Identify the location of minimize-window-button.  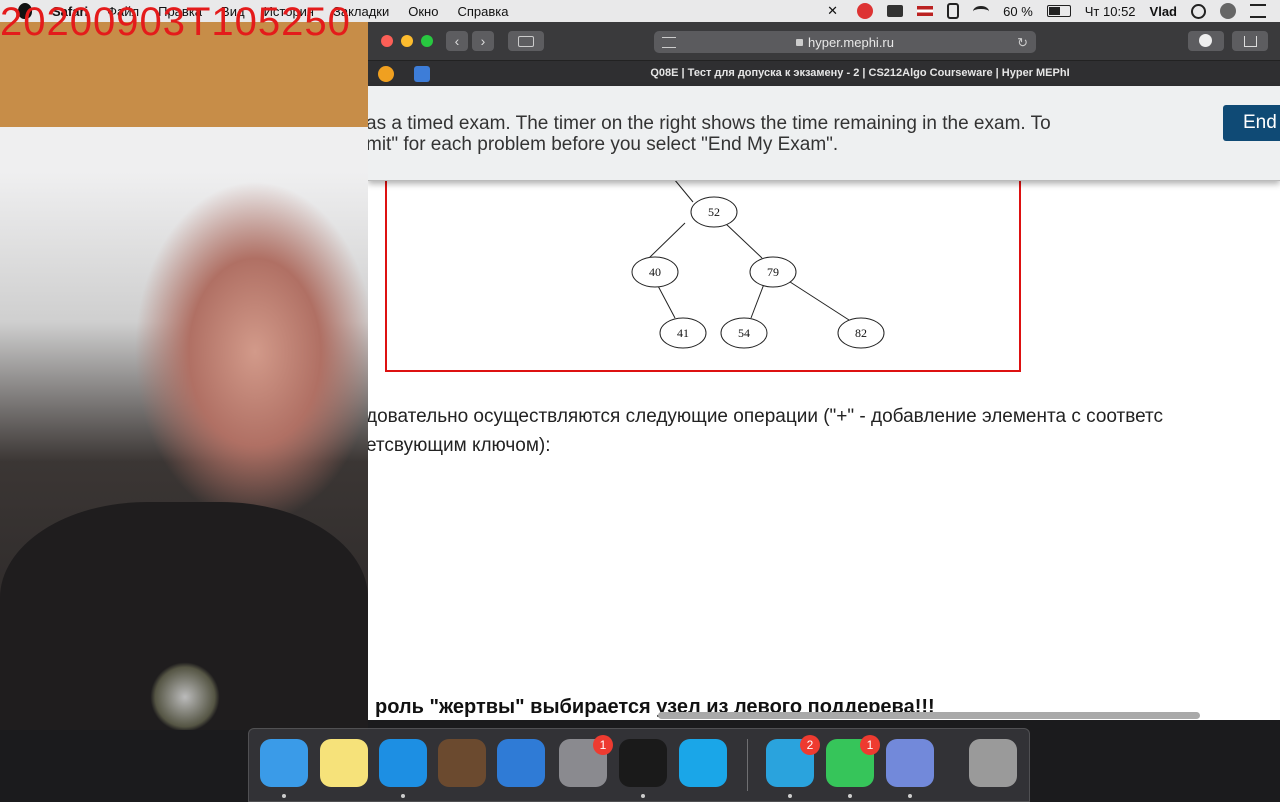
(407, 41).